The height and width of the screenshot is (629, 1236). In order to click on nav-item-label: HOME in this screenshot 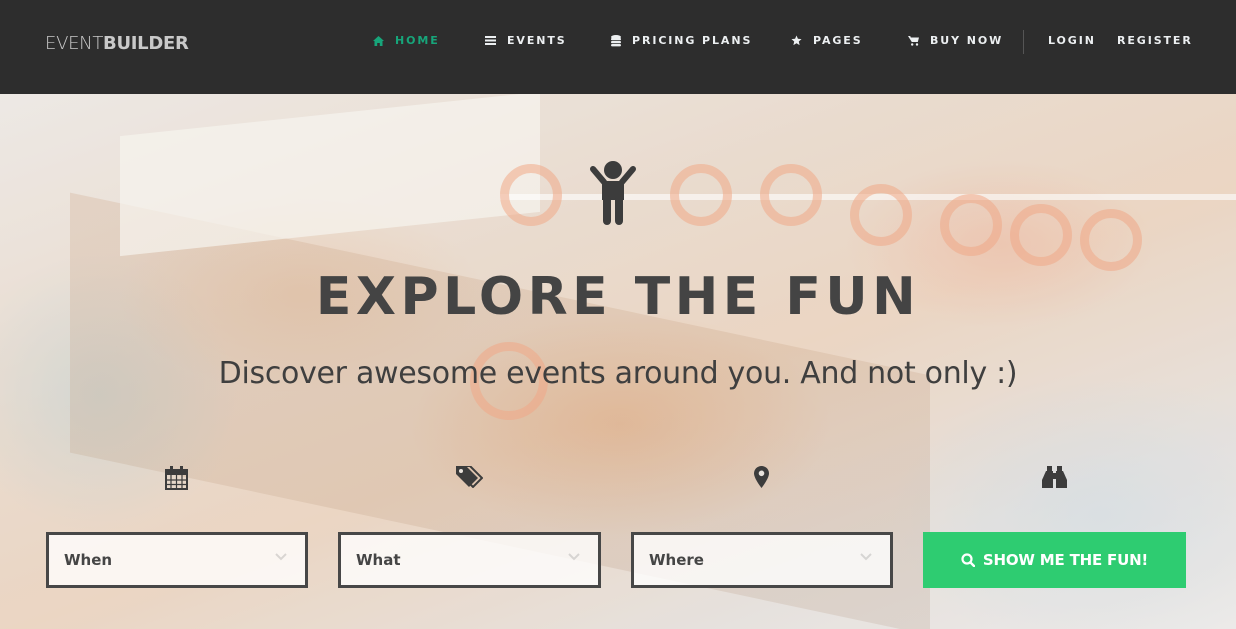, I will do `click(417, 40)`.